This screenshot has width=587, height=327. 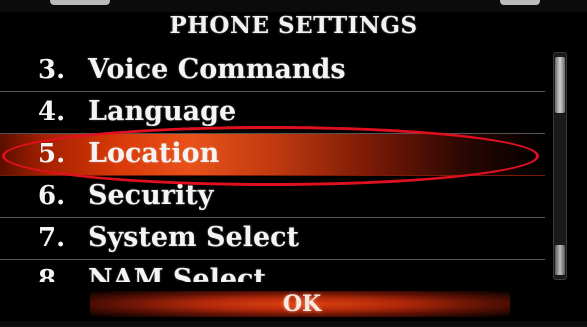 What do you see at coordinates (52, 196) in the screenshot?
I see `menu-item-number: 6.` at bounding box center [52, 196].